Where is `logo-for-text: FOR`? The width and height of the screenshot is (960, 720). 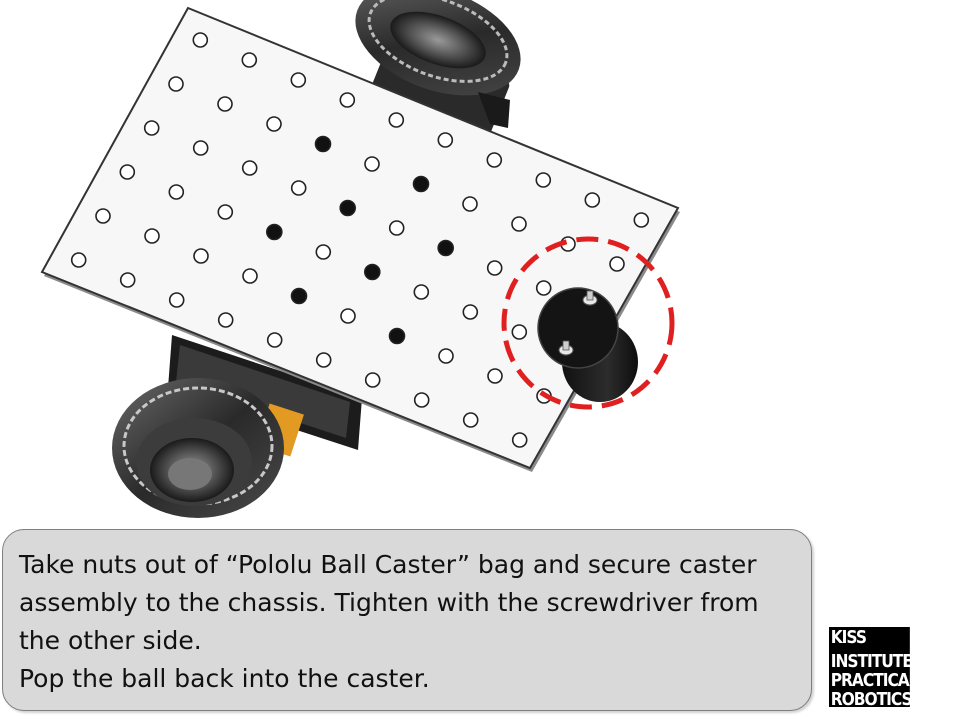 logo-for-text: FOR is located at coordinates (918, 656).